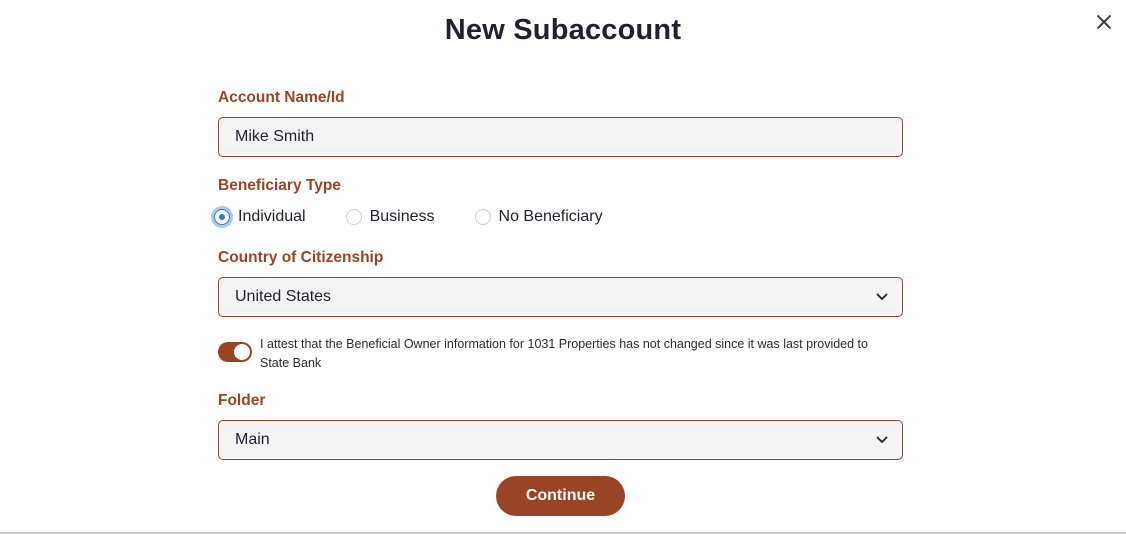 Image resolution: width=1126 pixels, height=534 pixels. I want to click on account-name-field, so click(560, 137).